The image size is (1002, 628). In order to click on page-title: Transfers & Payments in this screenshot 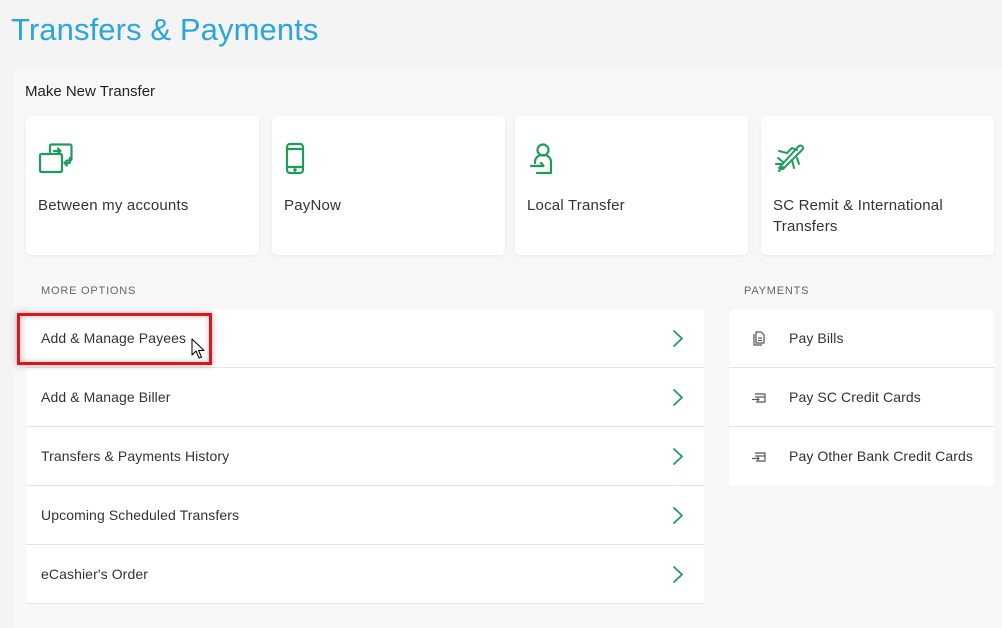, I will do `click(165, 29)`.